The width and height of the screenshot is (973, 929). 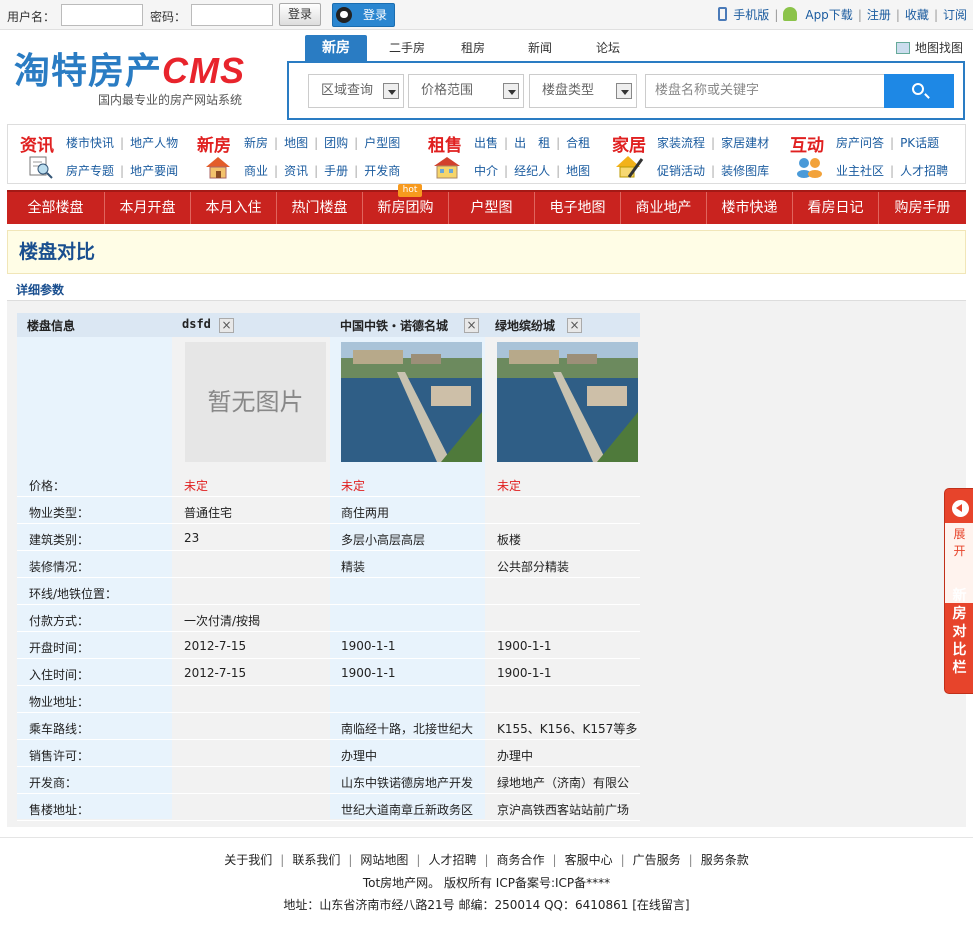 What do you see at coordinates (578, 171) in the screenshot?
I see `link-rent-map: 地图` at bounding box center [578, 171].